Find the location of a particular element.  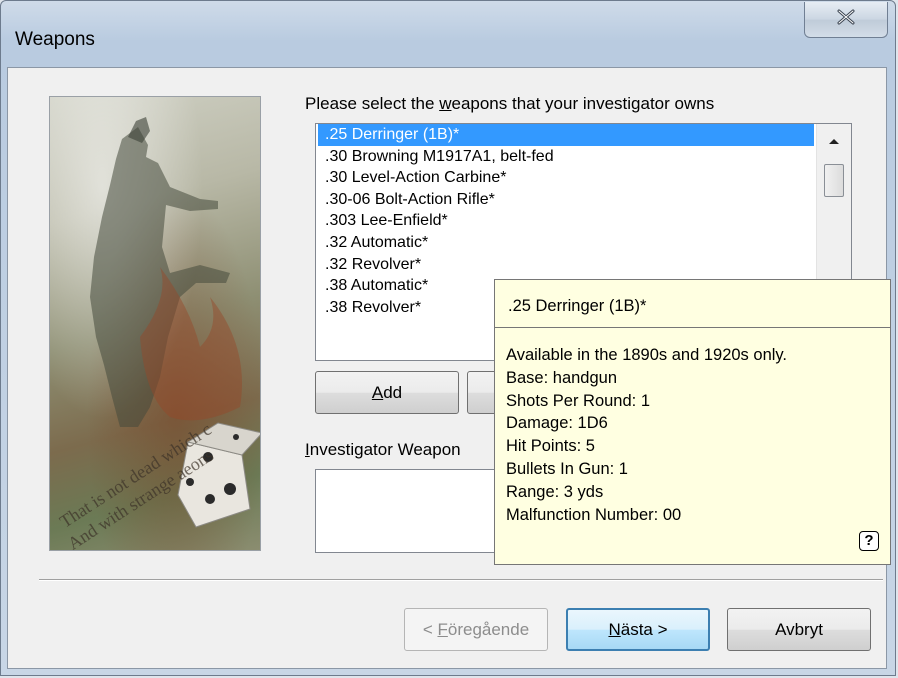

prompt-text-before: Please select the is located at coordinates (372, 103).